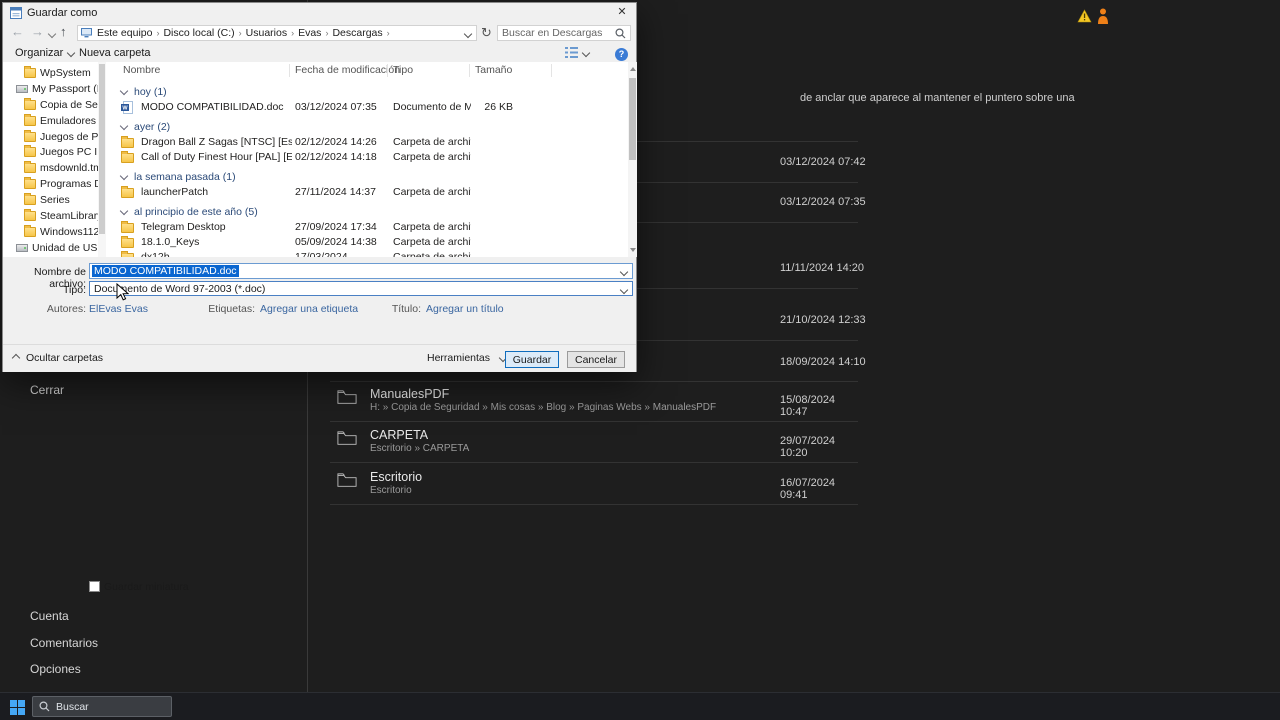 This screenshot has height=720, width=1280. I want to click on breadcrumb-descargas: Descargas, so click(357, 33).